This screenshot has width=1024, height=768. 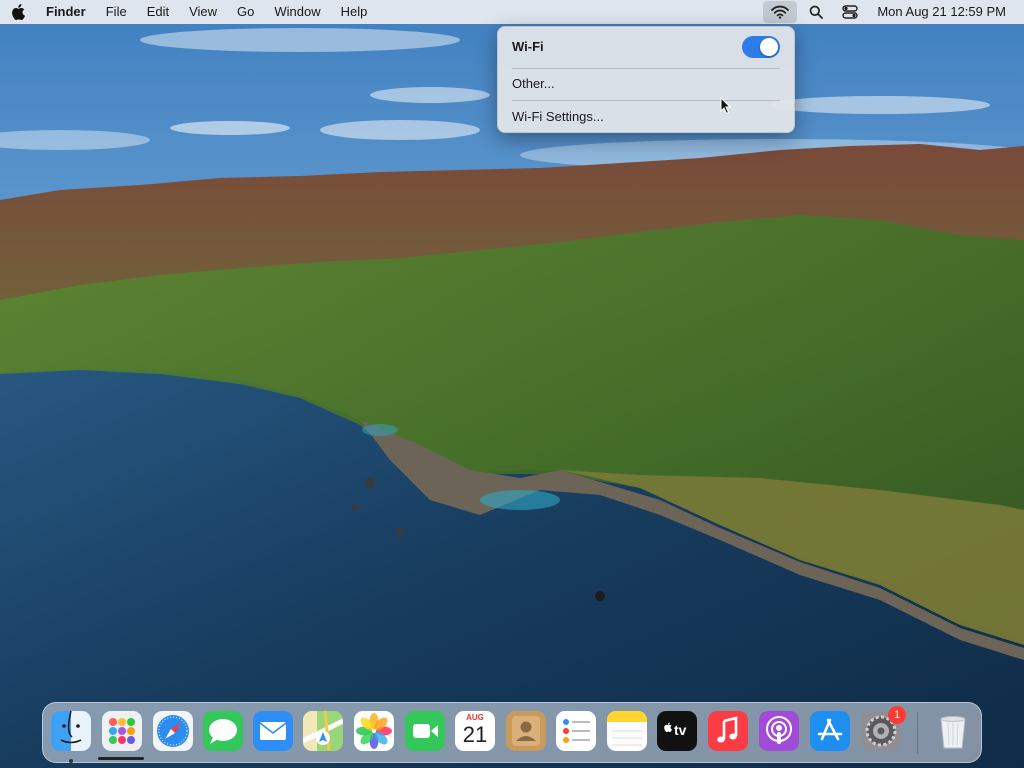 What do you see at coordinates (158, 12) in the screenshot?
I see `menu-edit: Edit` at bounding box center [158, 12].